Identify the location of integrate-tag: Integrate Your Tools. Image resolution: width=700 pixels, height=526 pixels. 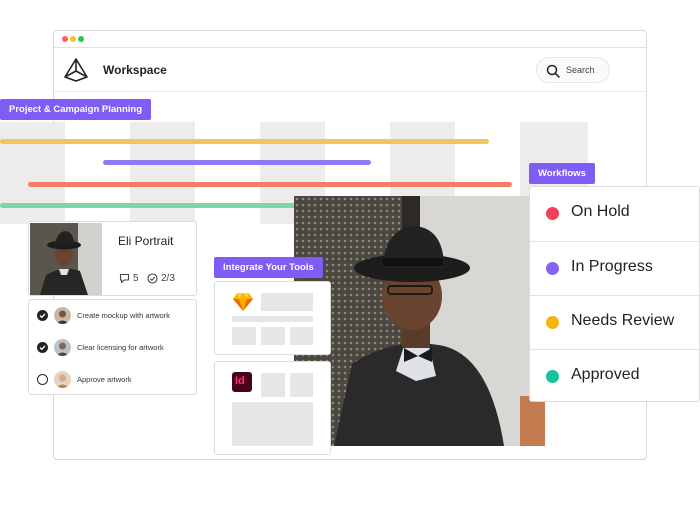
(268, 267).